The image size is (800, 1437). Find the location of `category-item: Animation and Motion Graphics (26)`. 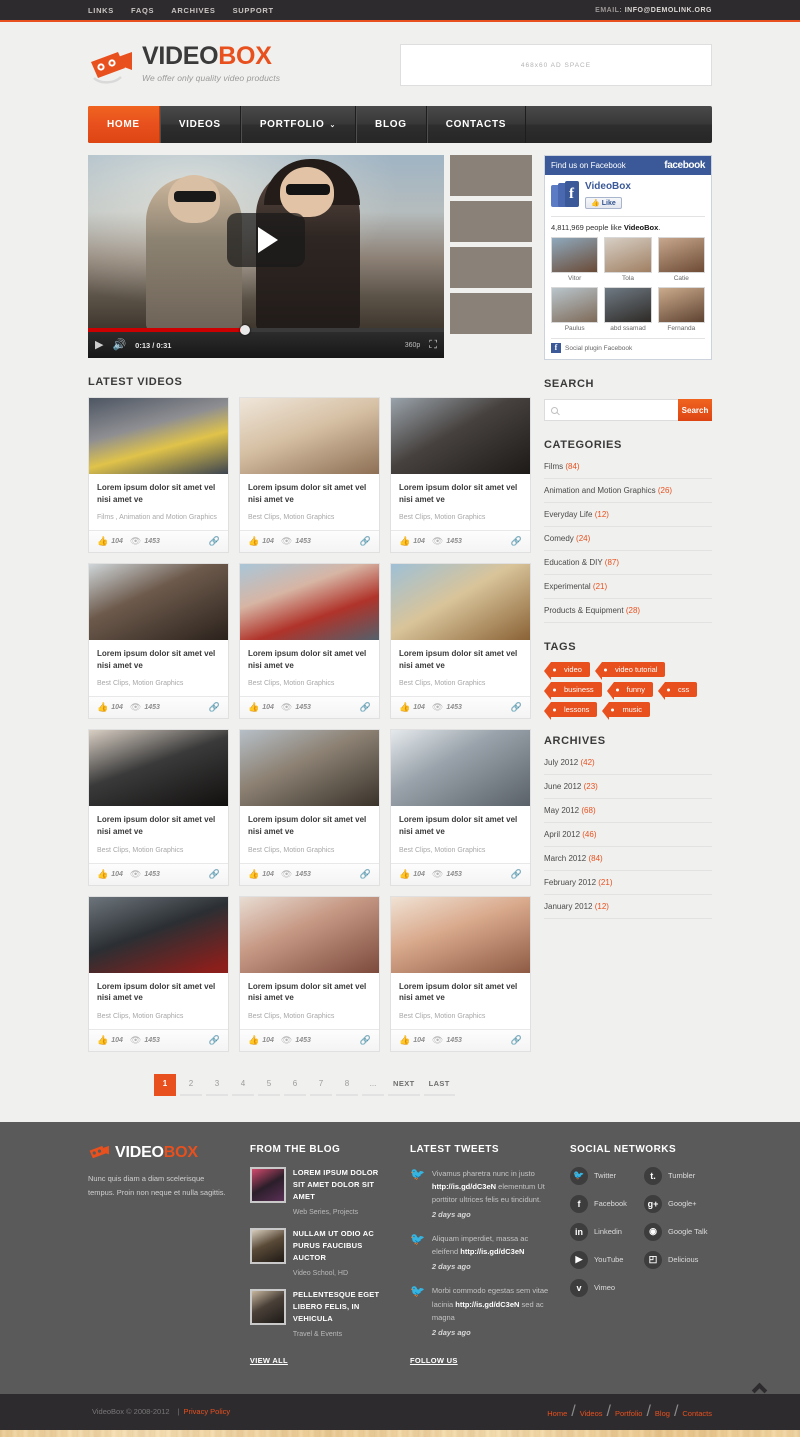

category-item: Animation and Motion Graphics (26) is located at coordinates (628, 491).